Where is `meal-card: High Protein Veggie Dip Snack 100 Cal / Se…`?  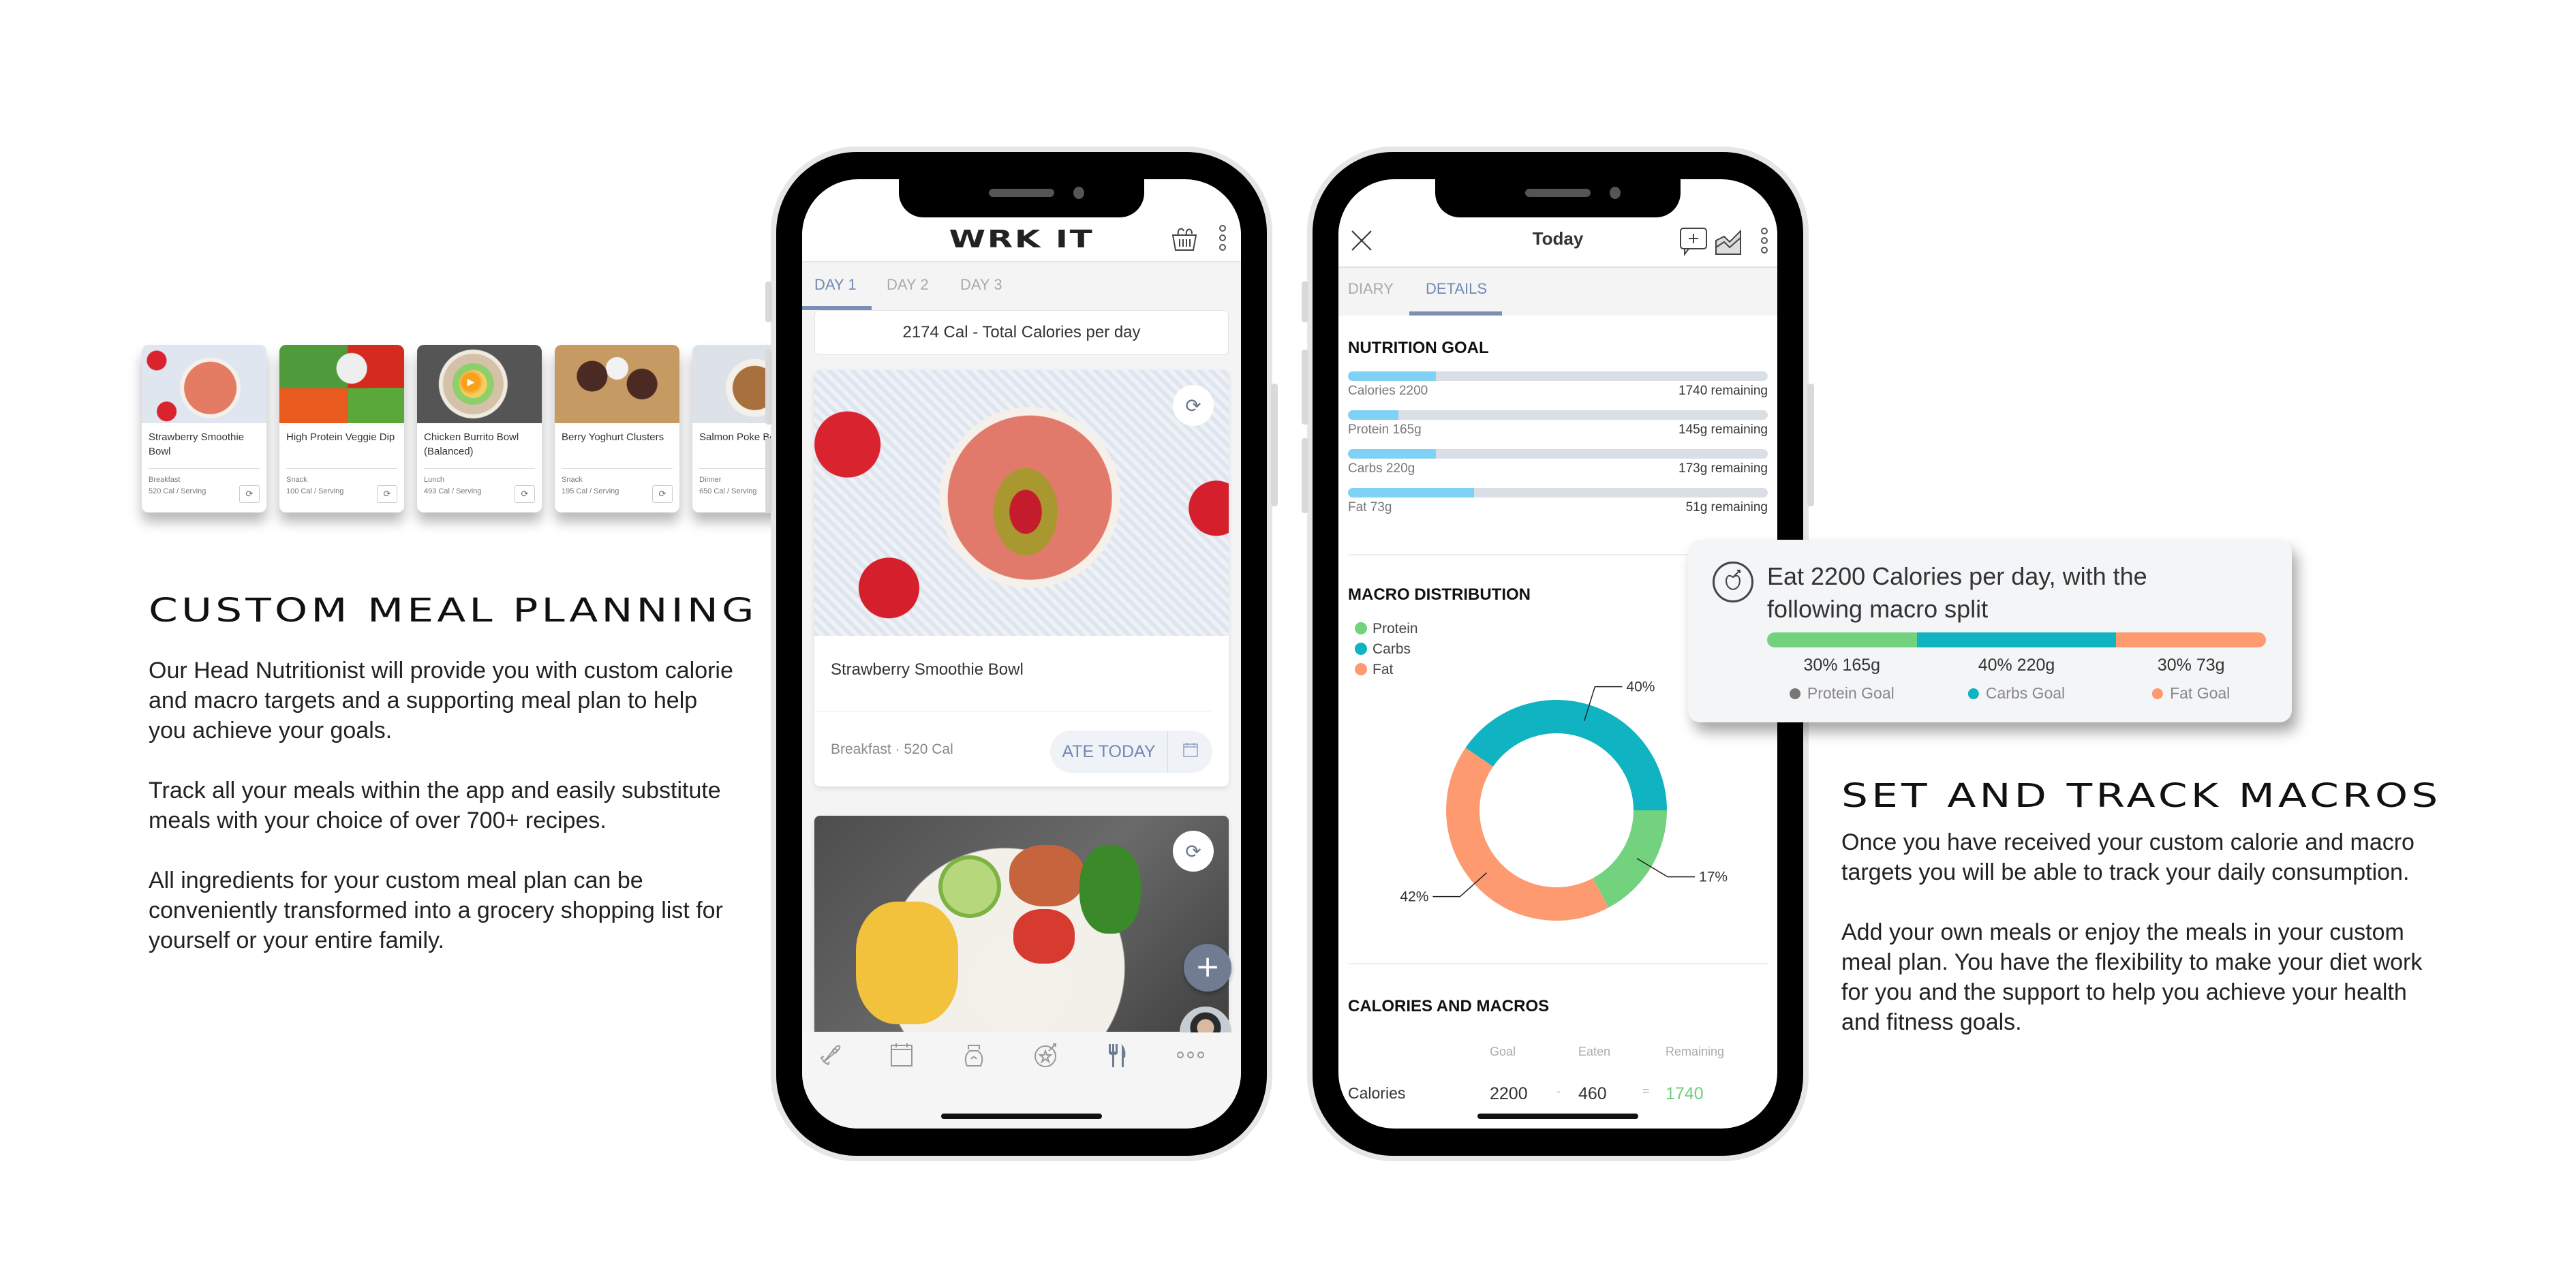 meal-card: High Protein Veggie Dip Snack 100 Cal / Se… is located at coordinates (341, 428).